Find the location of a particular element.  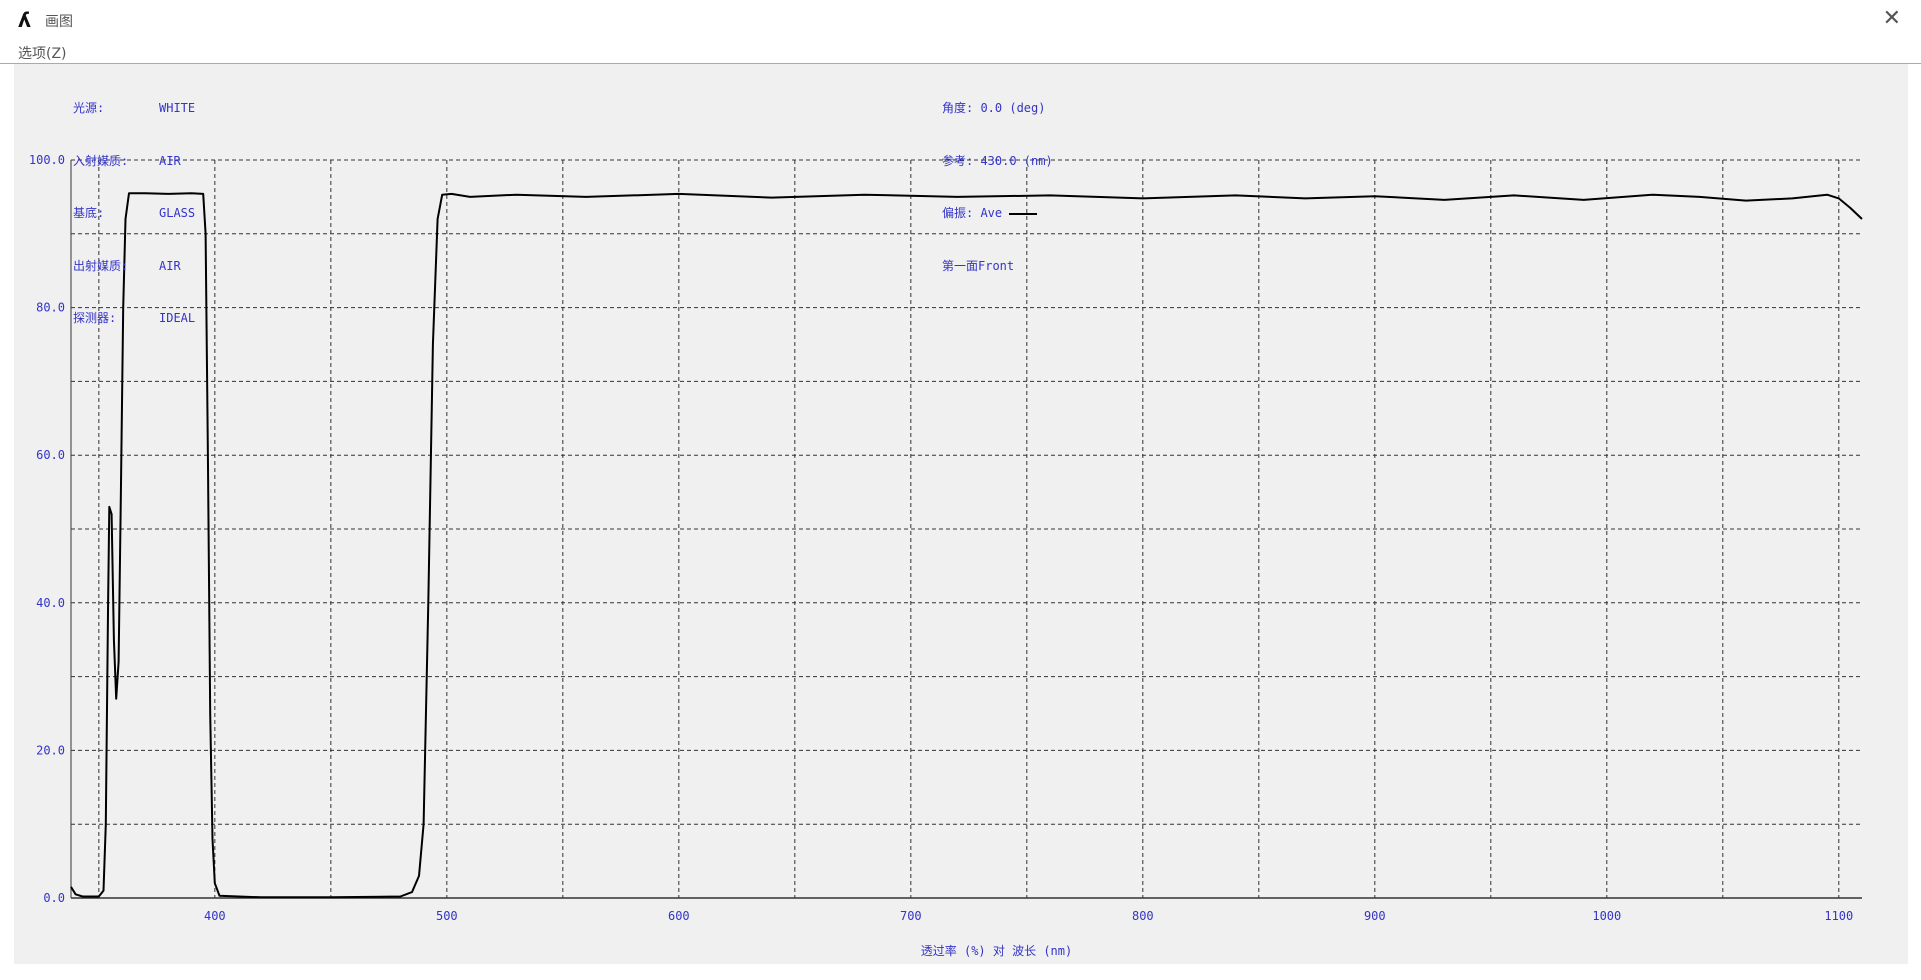

y-tick-label: 40.0 is located at coordinates (50, 603).